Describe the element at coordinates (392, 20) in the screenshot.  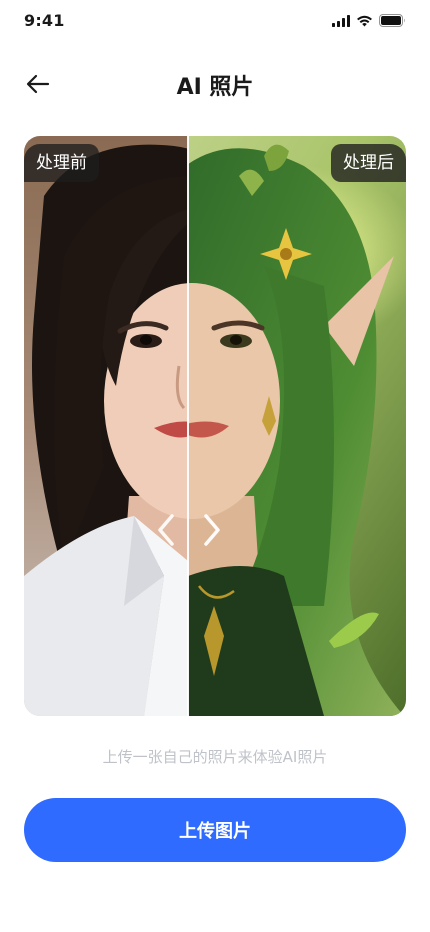
I see `battery-icon` at that location.